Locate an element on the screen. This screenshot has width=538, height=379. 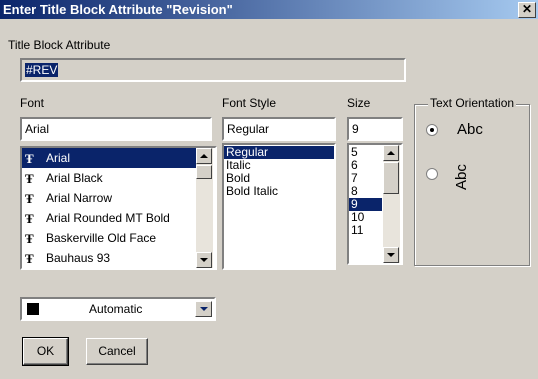
font-style-item: Bold Italic is located at coordinates (279, 191).